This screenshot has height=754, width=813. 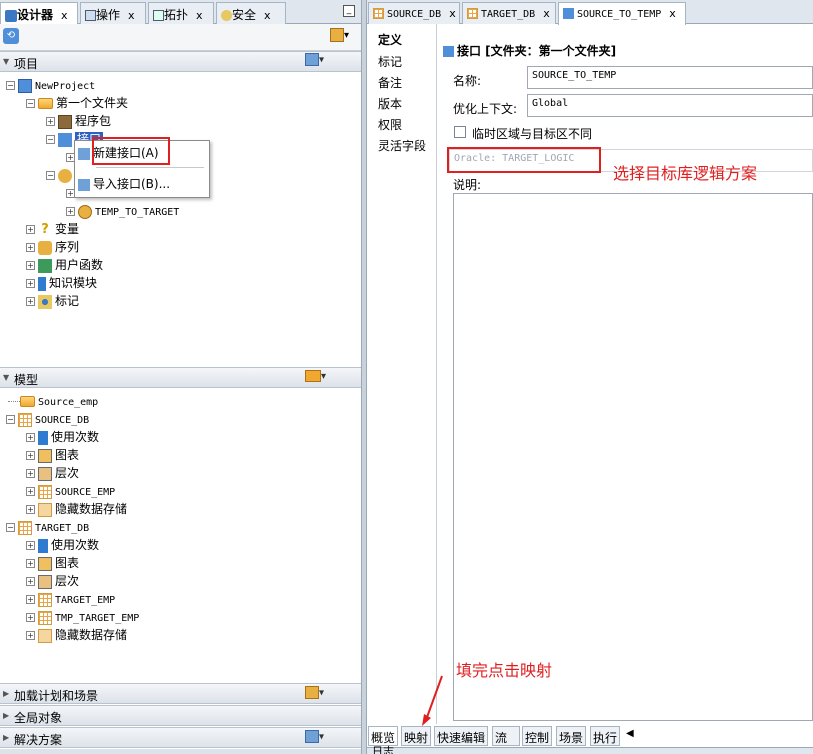 What do you see at coordinates (460, 132) in the screenshot?
I see `staging-checkbox` at bounding box center [460, 132].